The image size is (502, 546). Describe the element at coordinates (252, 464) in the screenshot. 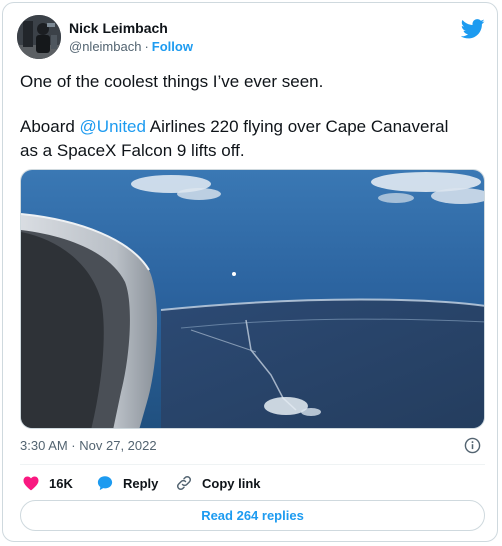

I see `divider` at that location.